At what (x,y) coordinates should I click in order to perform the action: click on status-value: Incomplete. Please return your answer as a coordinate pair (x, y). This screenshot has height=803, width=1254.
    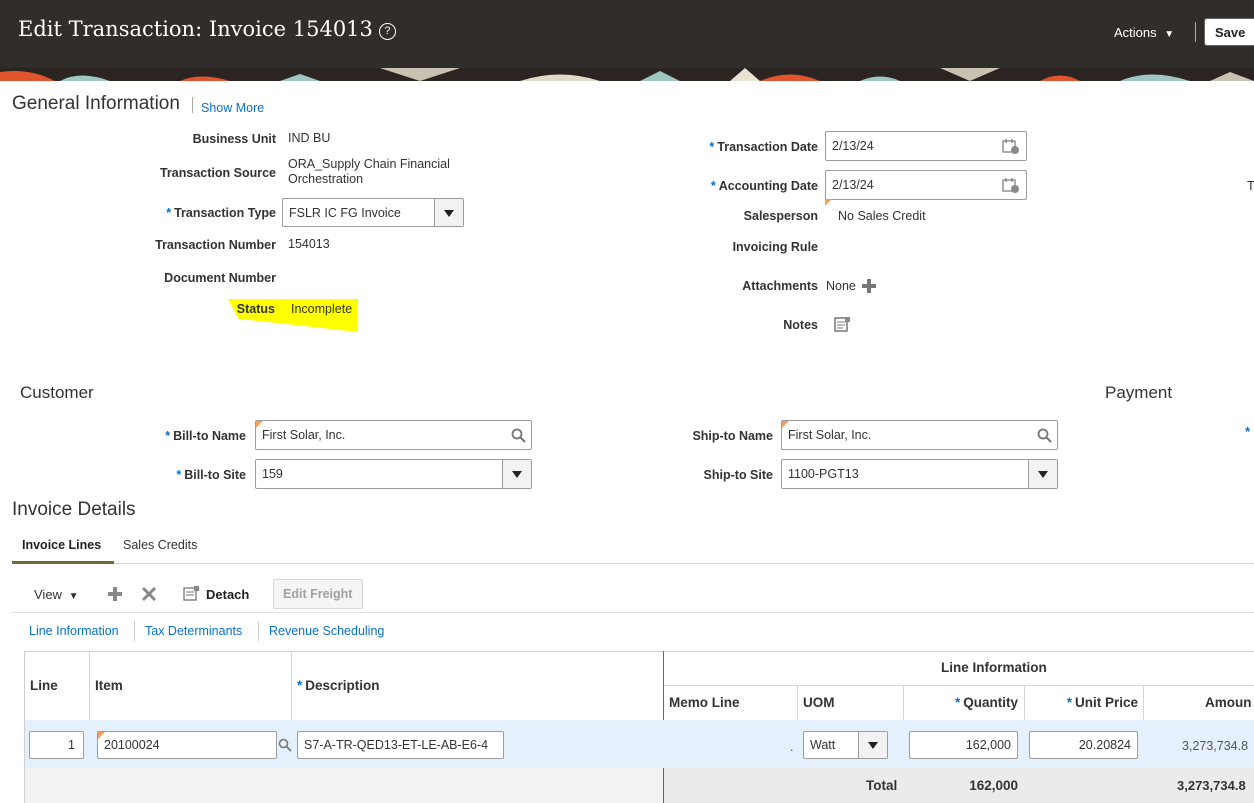
    Looking at the image, I should click on (322, 309).